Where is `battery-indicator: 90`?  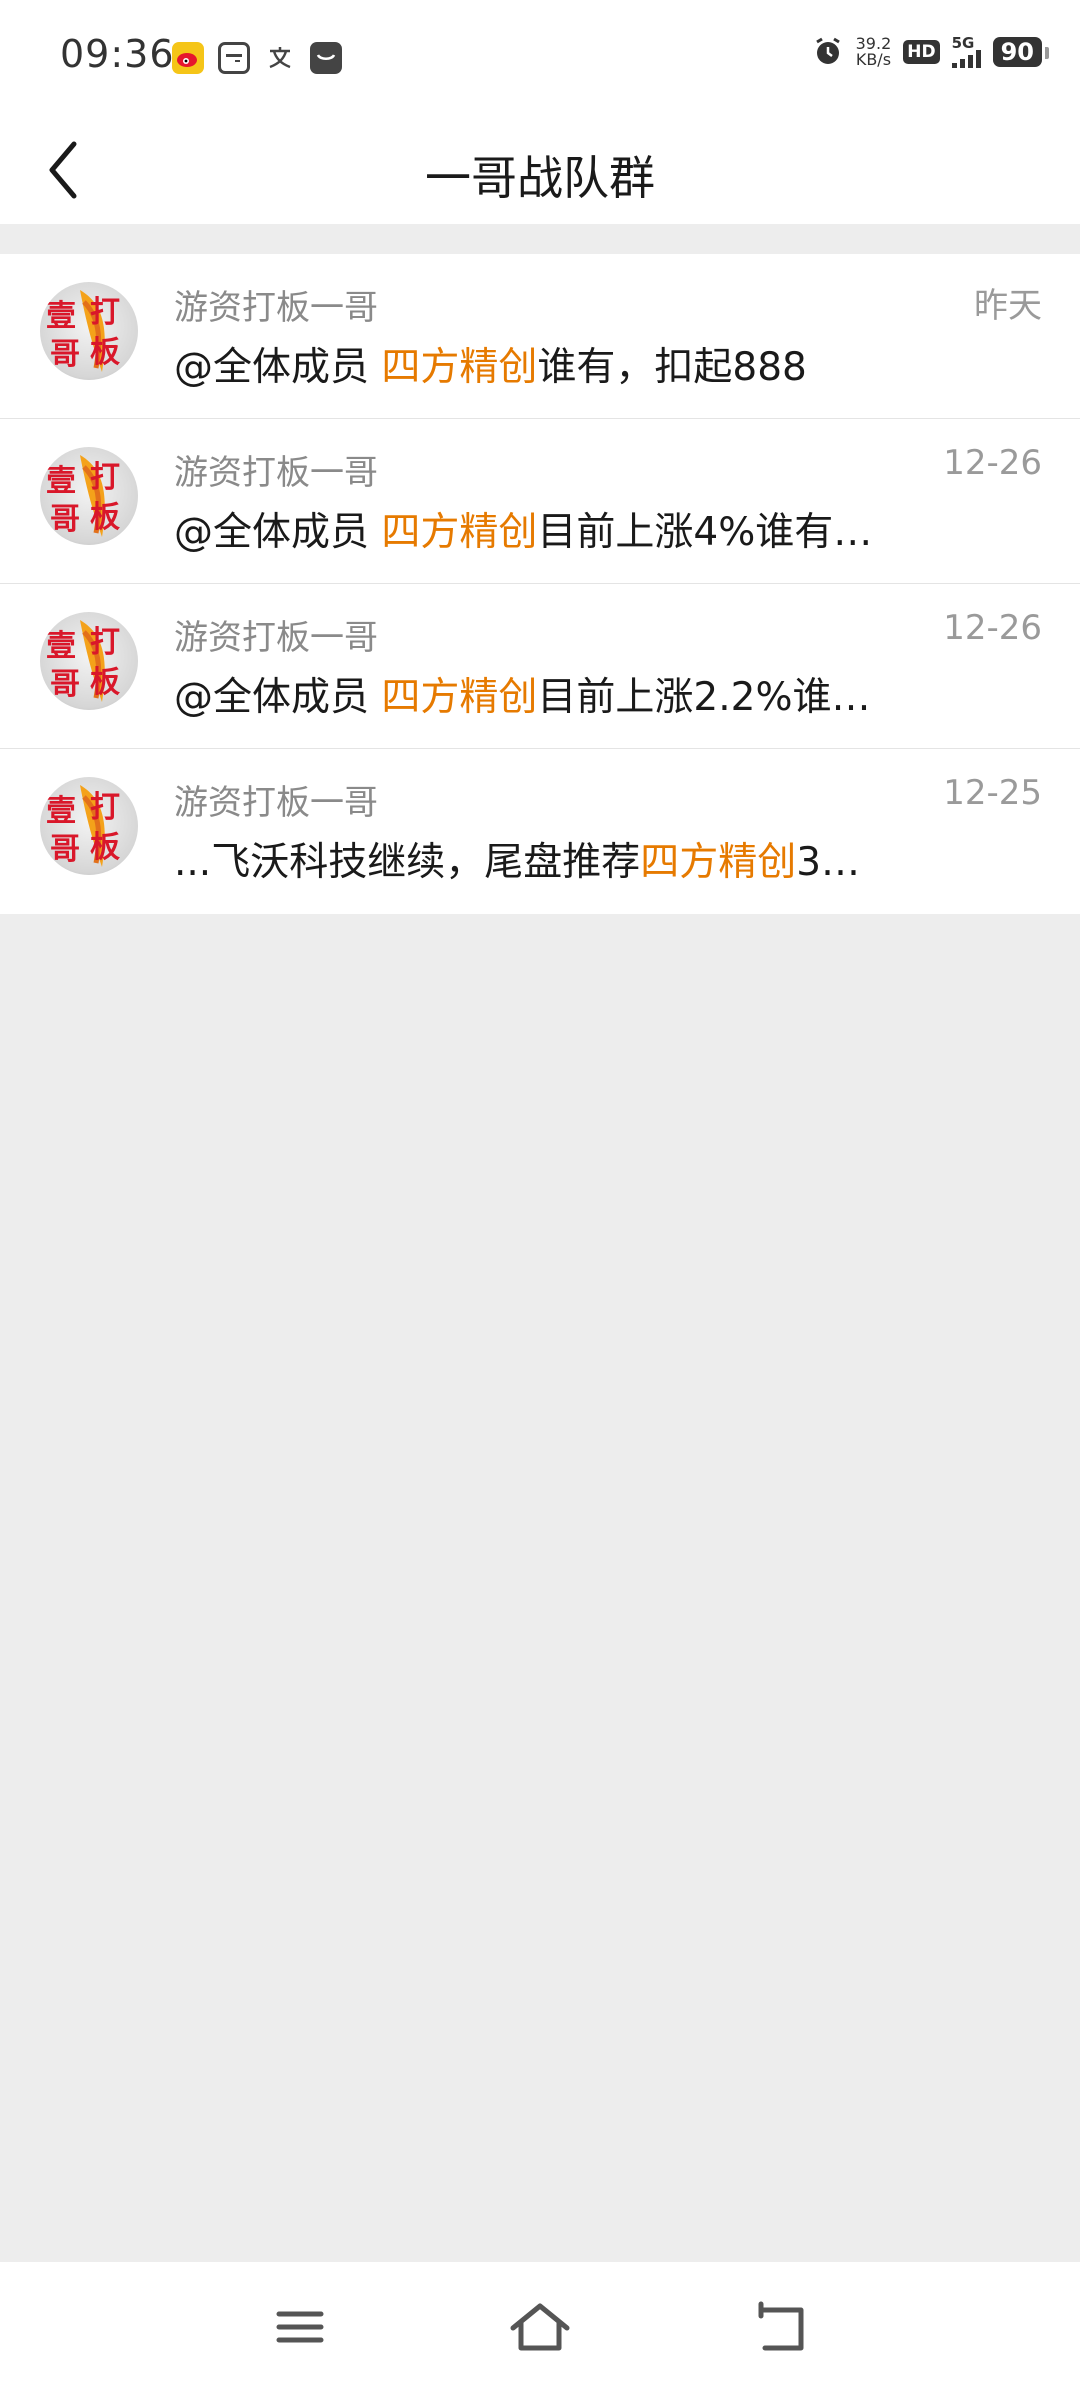 battery-indicator: 90 is located at coordinates (1021, 52).